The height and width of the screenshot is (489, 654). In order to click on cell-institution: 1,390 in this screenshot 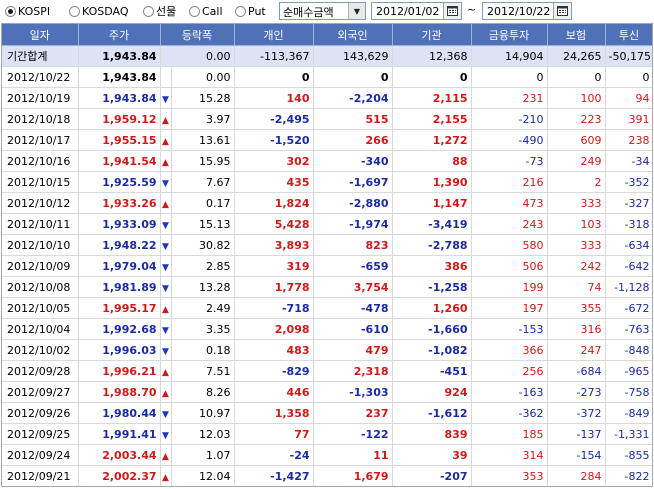, I will do `click(432, 182)`.